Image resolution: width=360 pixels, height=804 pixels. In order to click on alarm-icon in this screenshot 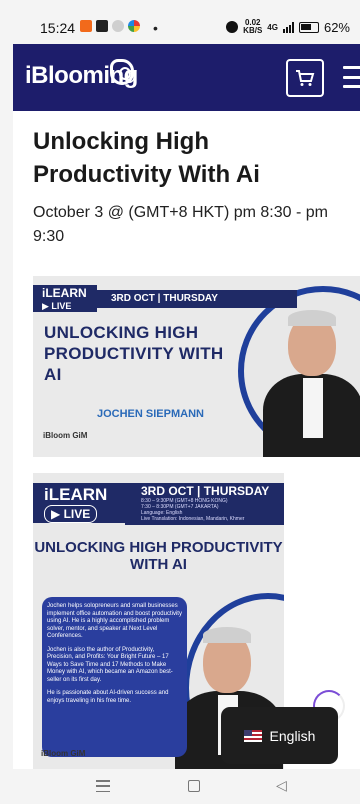, I will do `click(232, 27)`.